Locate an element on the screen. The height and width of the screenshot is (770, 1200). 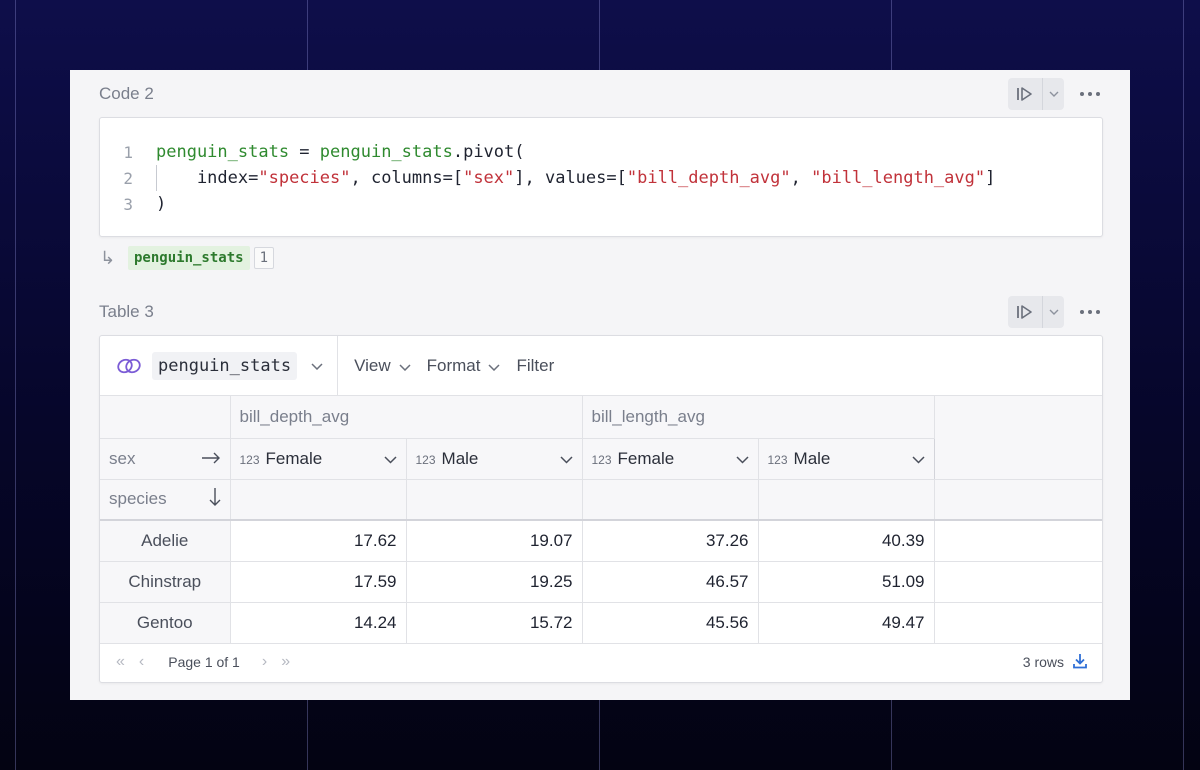
row-index-cell: Chinstrap is located at coordinates (165, 582).